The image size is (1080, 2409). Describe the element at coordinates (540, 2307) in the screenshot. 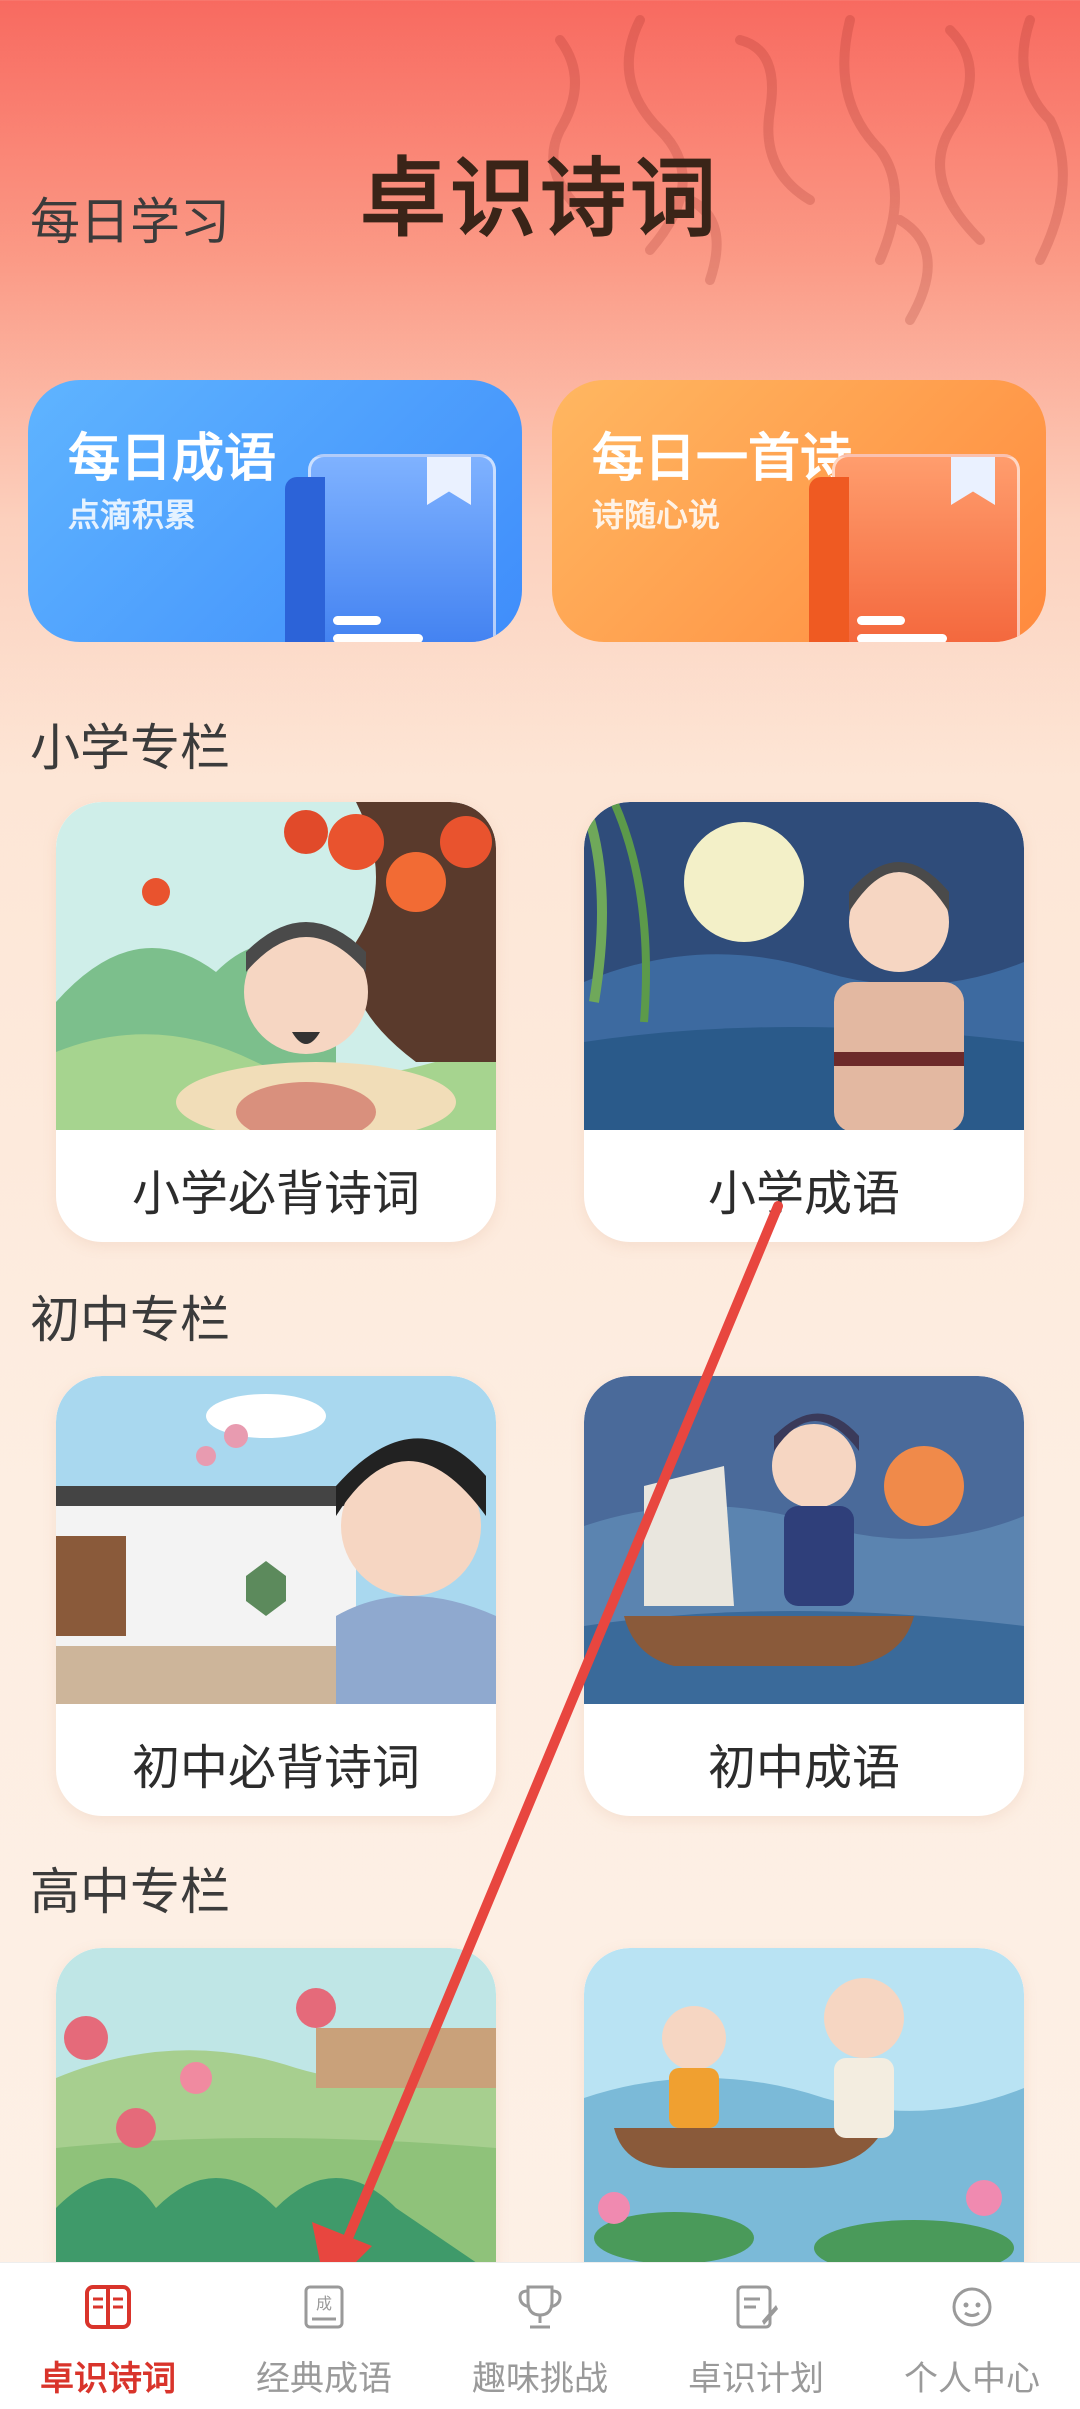

I see `trophy-icon` at that location.